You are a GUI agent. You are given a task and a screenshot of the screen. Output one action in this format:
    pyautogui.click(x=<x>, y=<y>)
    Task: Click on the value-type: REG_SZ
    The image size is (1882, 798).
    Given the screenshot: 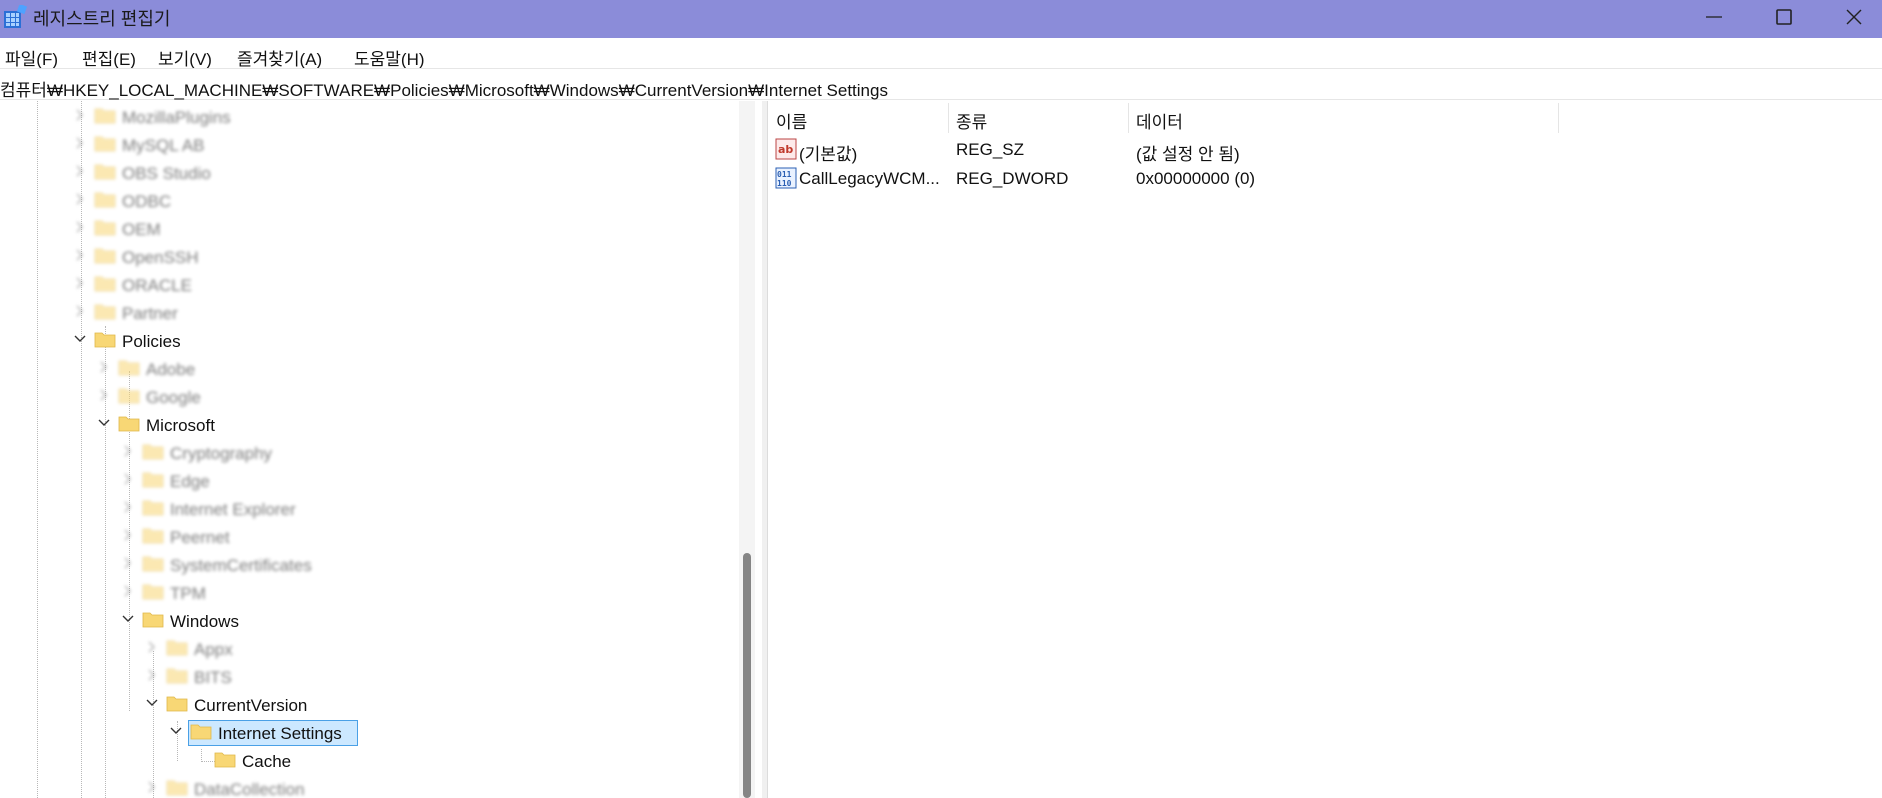 What is the action you would take?
    pyautogui.click(x=990, y=149)
    